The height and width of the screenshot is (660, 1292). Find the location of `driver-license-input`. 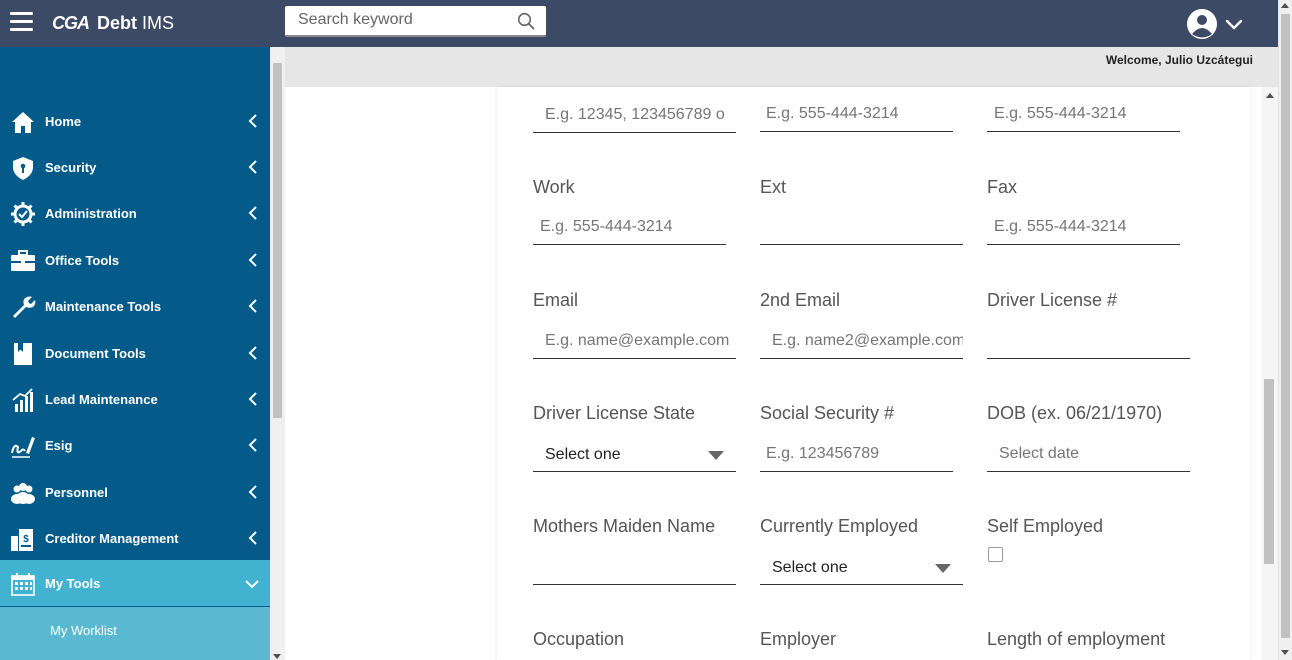

driver-license-input is located at coordinates (1088, 341).